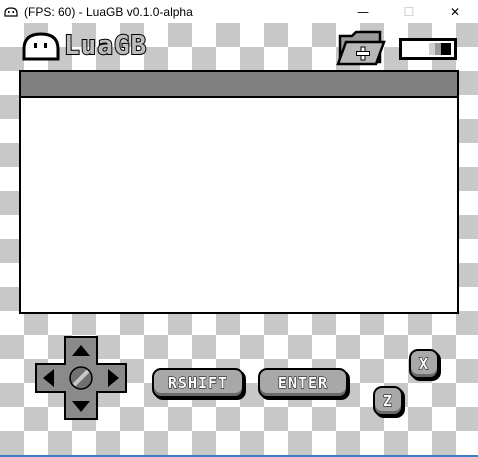  I want to click on screen-header-bar, so click(239, 85).